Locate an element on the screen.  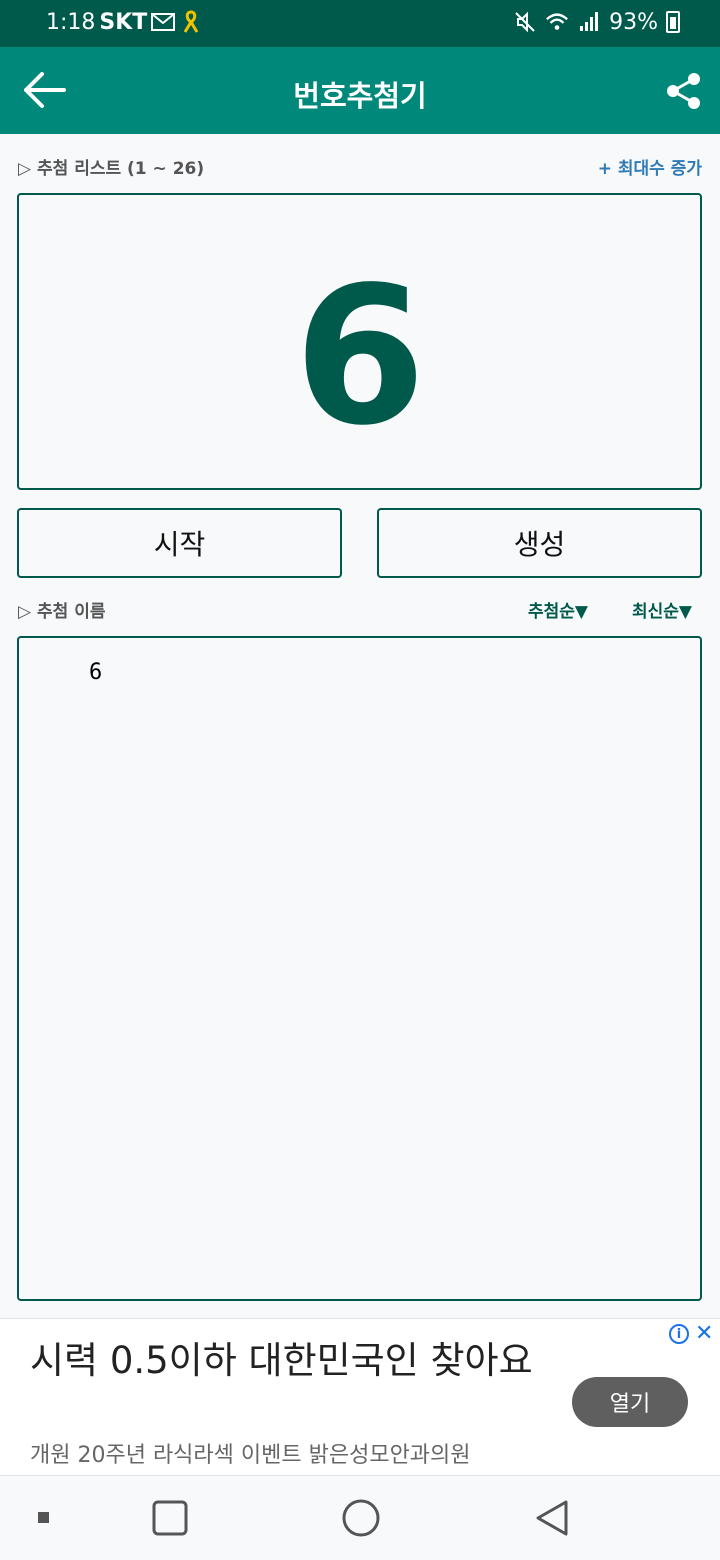
result-number: 6 is located at coordinates (360, 356).